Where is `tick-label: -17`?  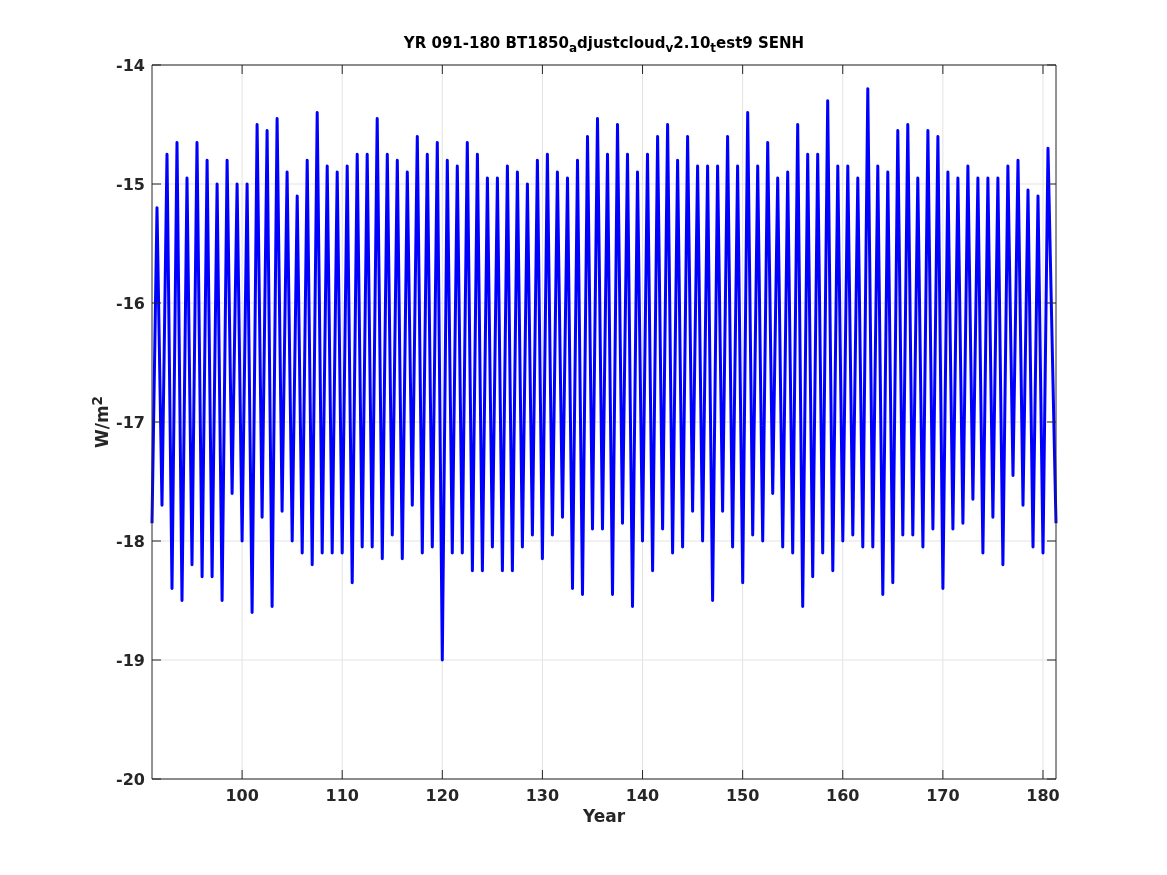 tick-label: -17 is located at coordinates (130, 422).